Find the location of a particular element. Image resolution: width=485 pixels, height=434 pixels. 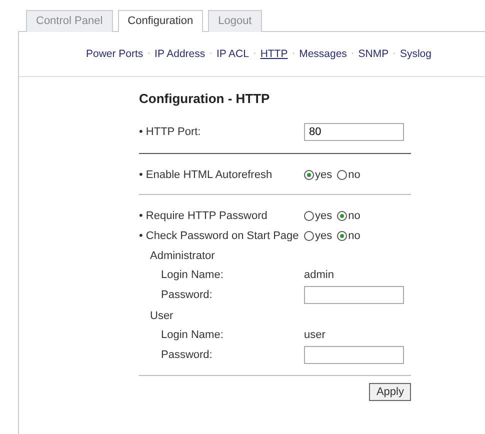

field-value: admin is located at coordinates (319, 274).